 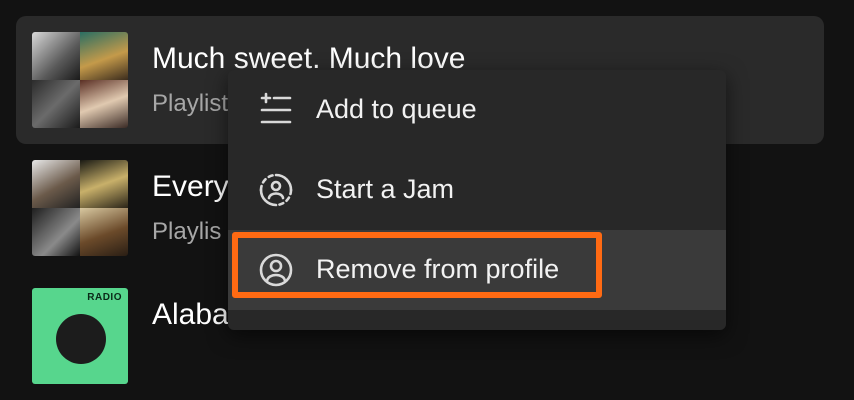 I want to click on radio-cover: RADIO, so click(x=80, y=336).